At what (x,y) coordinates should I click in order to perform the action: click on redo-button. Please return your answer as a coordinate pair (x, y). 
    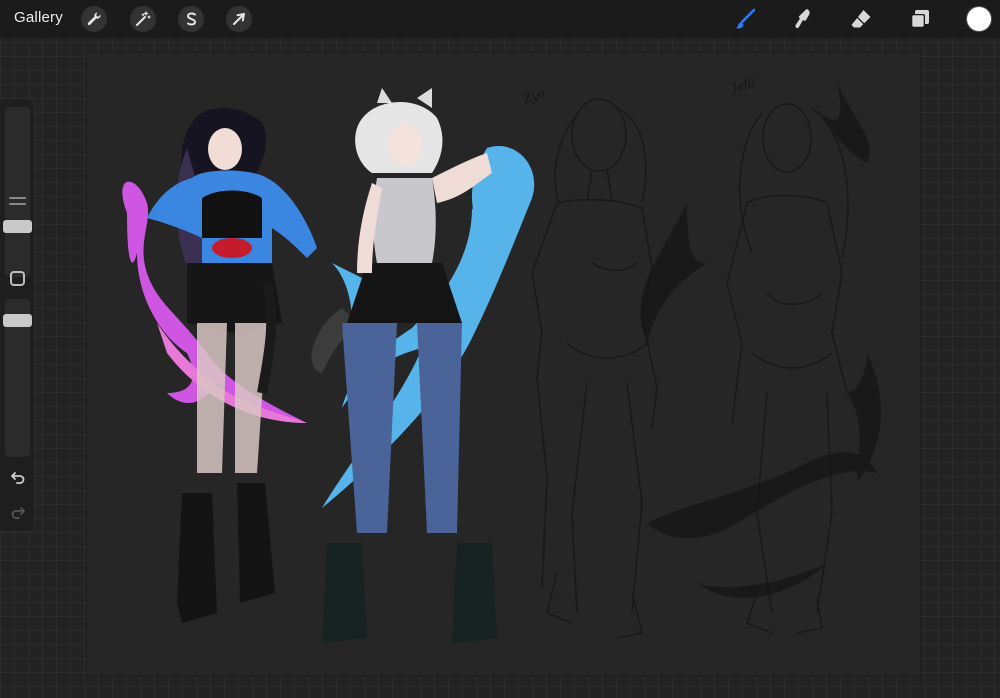
    Looking at the image, I should click on (18, 512).